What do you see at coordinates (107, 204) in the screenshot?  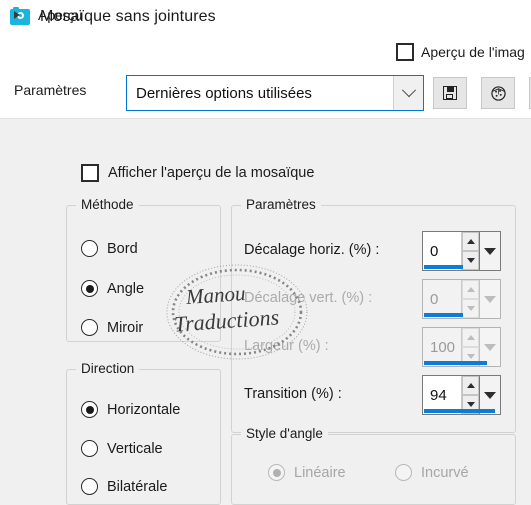 I see `methode-group-title: Méthode` at bounding box center [107, 204].